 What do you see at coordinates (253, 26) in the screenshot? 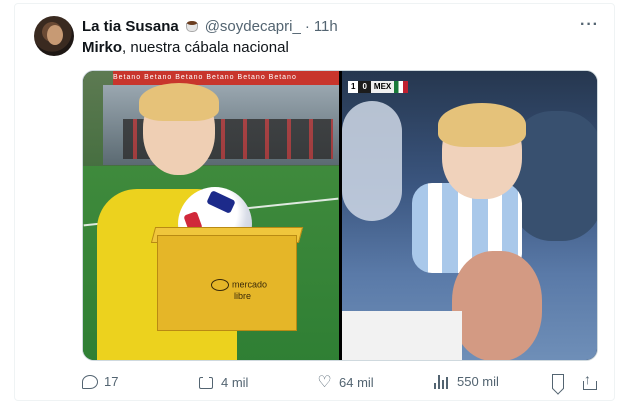
I see `author-handle: @soydecapri_` at bounding box center [253, 26].